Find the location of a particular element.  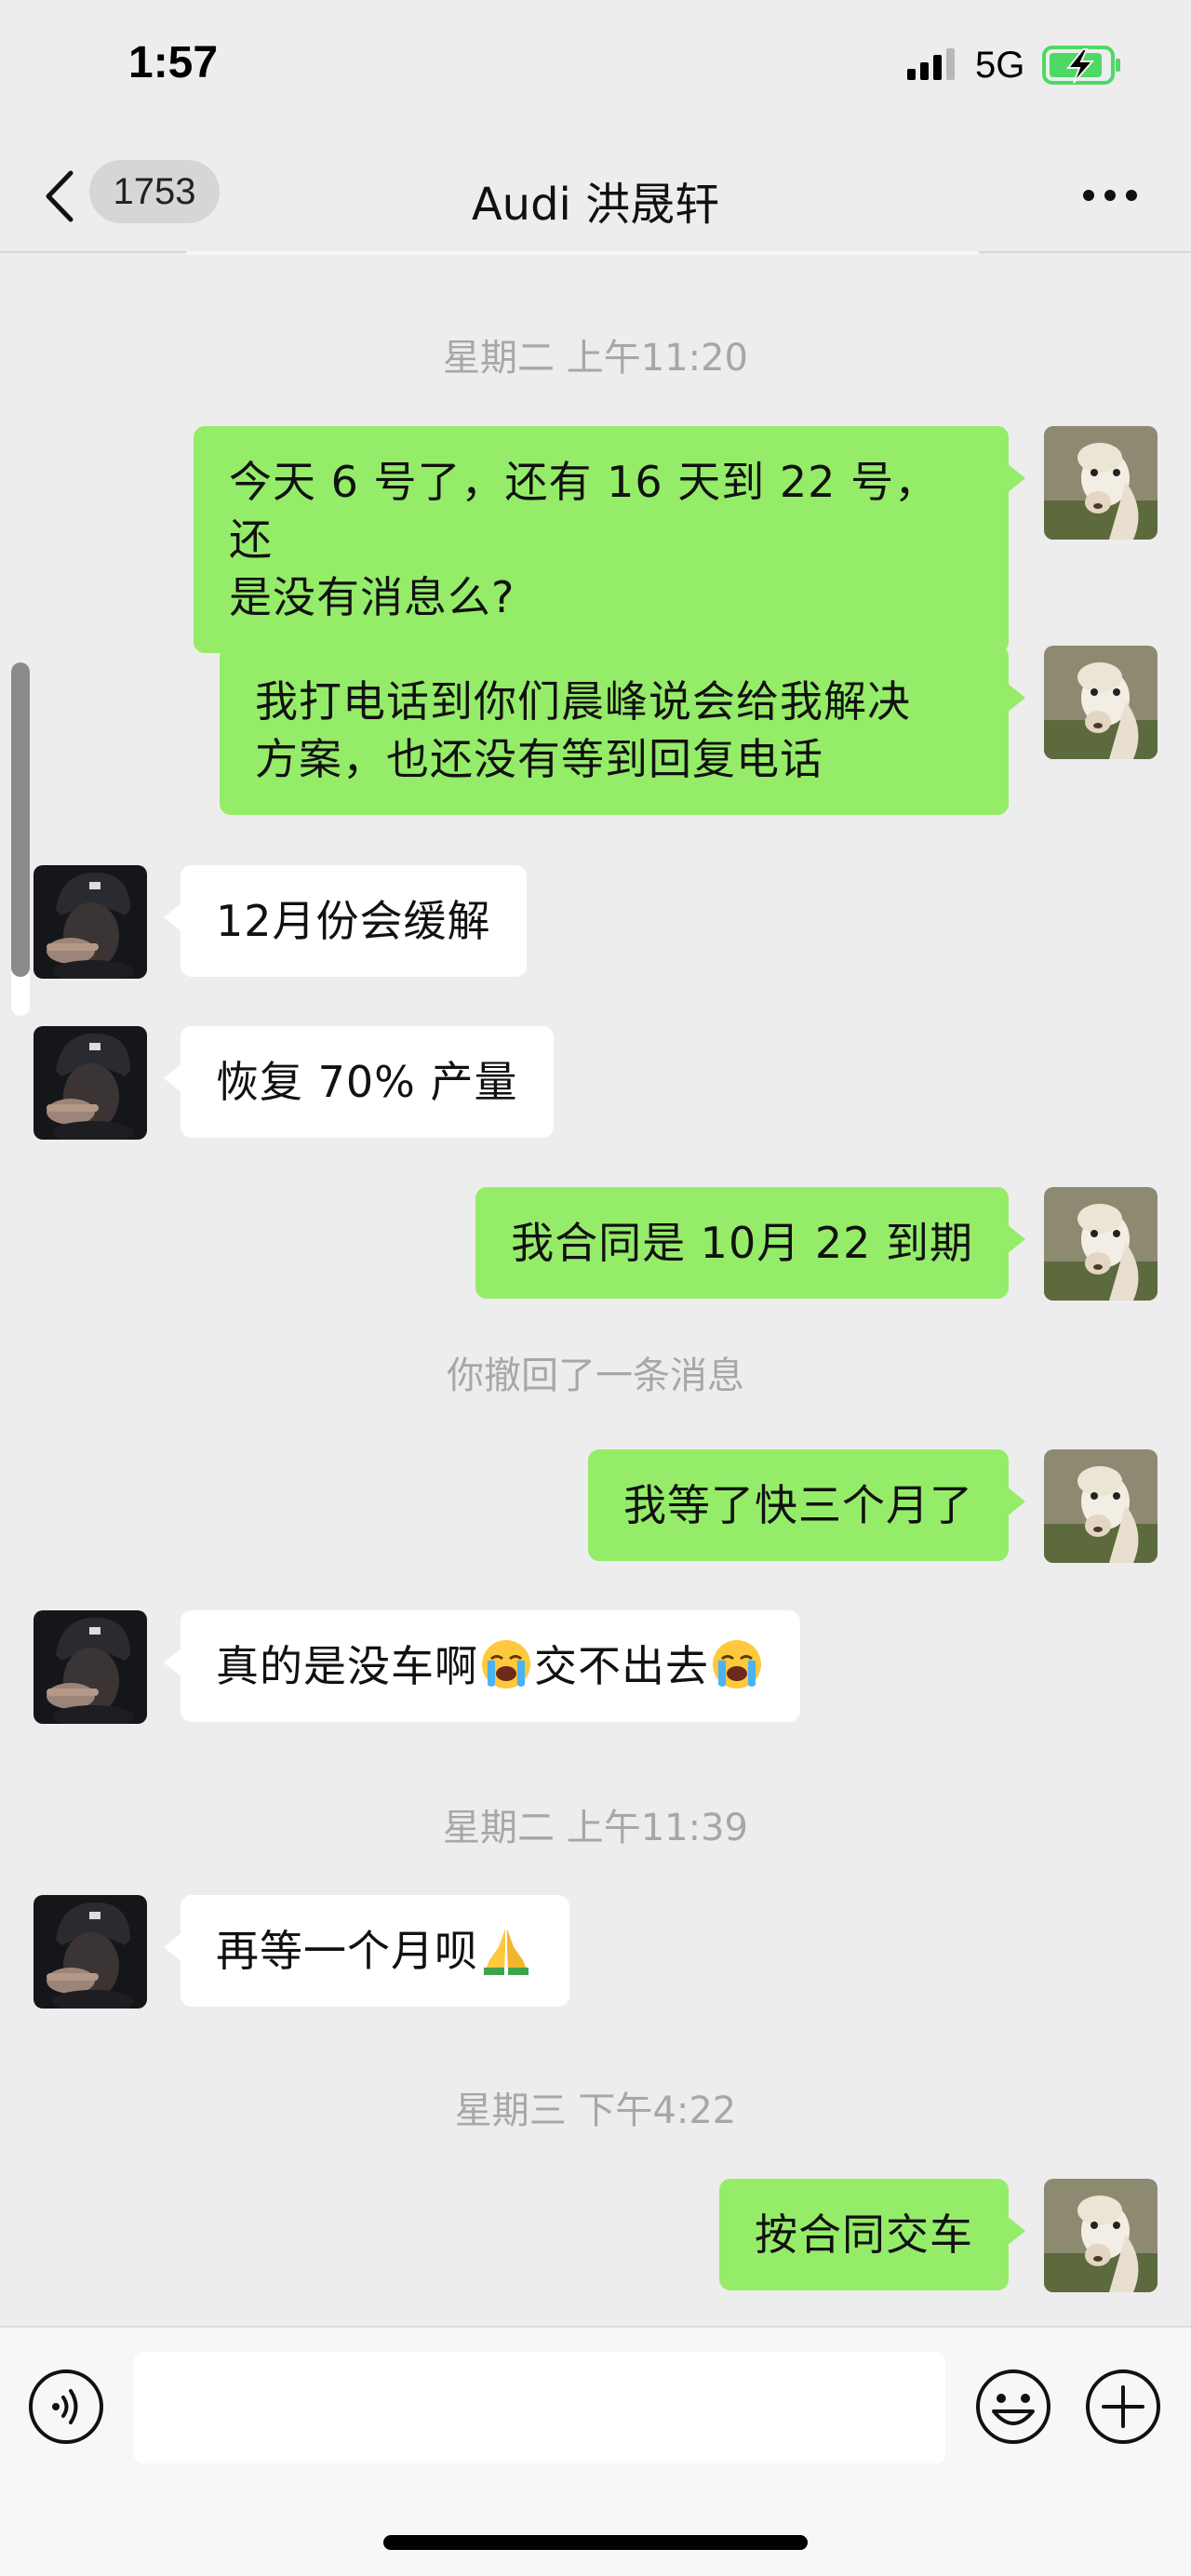

battery-charging-icon is located at coordinates (1081, 65).